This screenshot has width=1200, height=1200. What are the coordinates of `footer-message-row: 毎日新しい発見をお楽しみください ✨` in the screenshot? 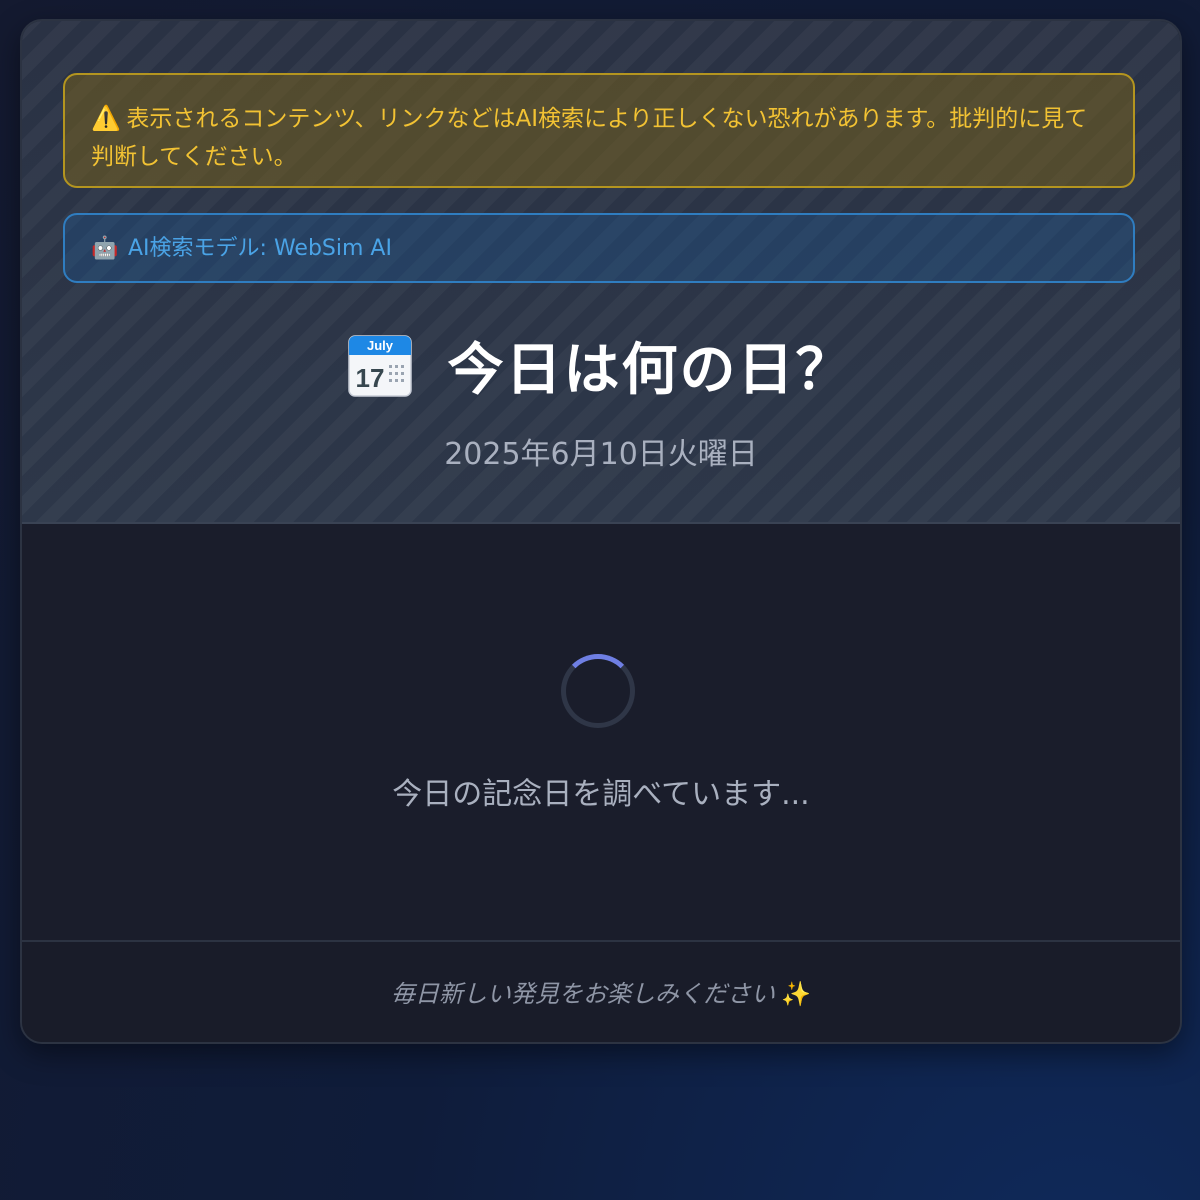 It's located at (601, 991).